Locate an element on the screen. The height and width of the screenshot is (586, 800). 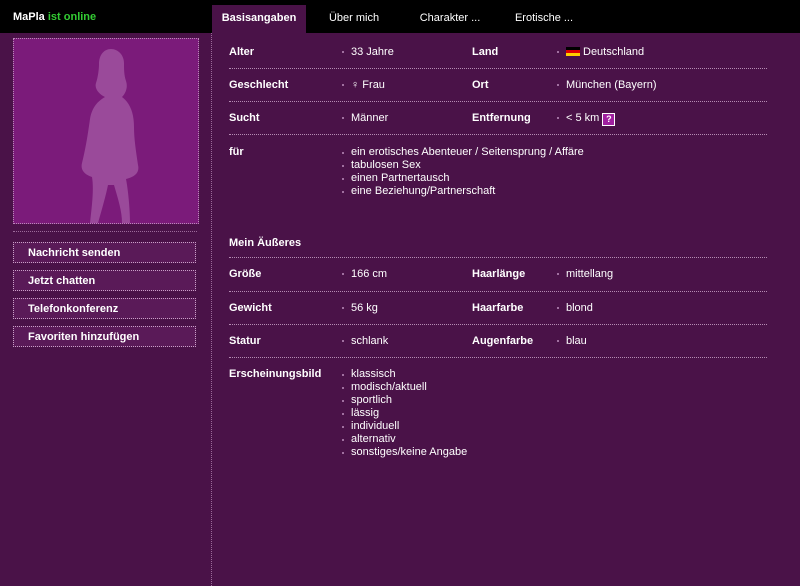
section-title-appearance: Mein Äußeres is located at coordinates (265, 243).